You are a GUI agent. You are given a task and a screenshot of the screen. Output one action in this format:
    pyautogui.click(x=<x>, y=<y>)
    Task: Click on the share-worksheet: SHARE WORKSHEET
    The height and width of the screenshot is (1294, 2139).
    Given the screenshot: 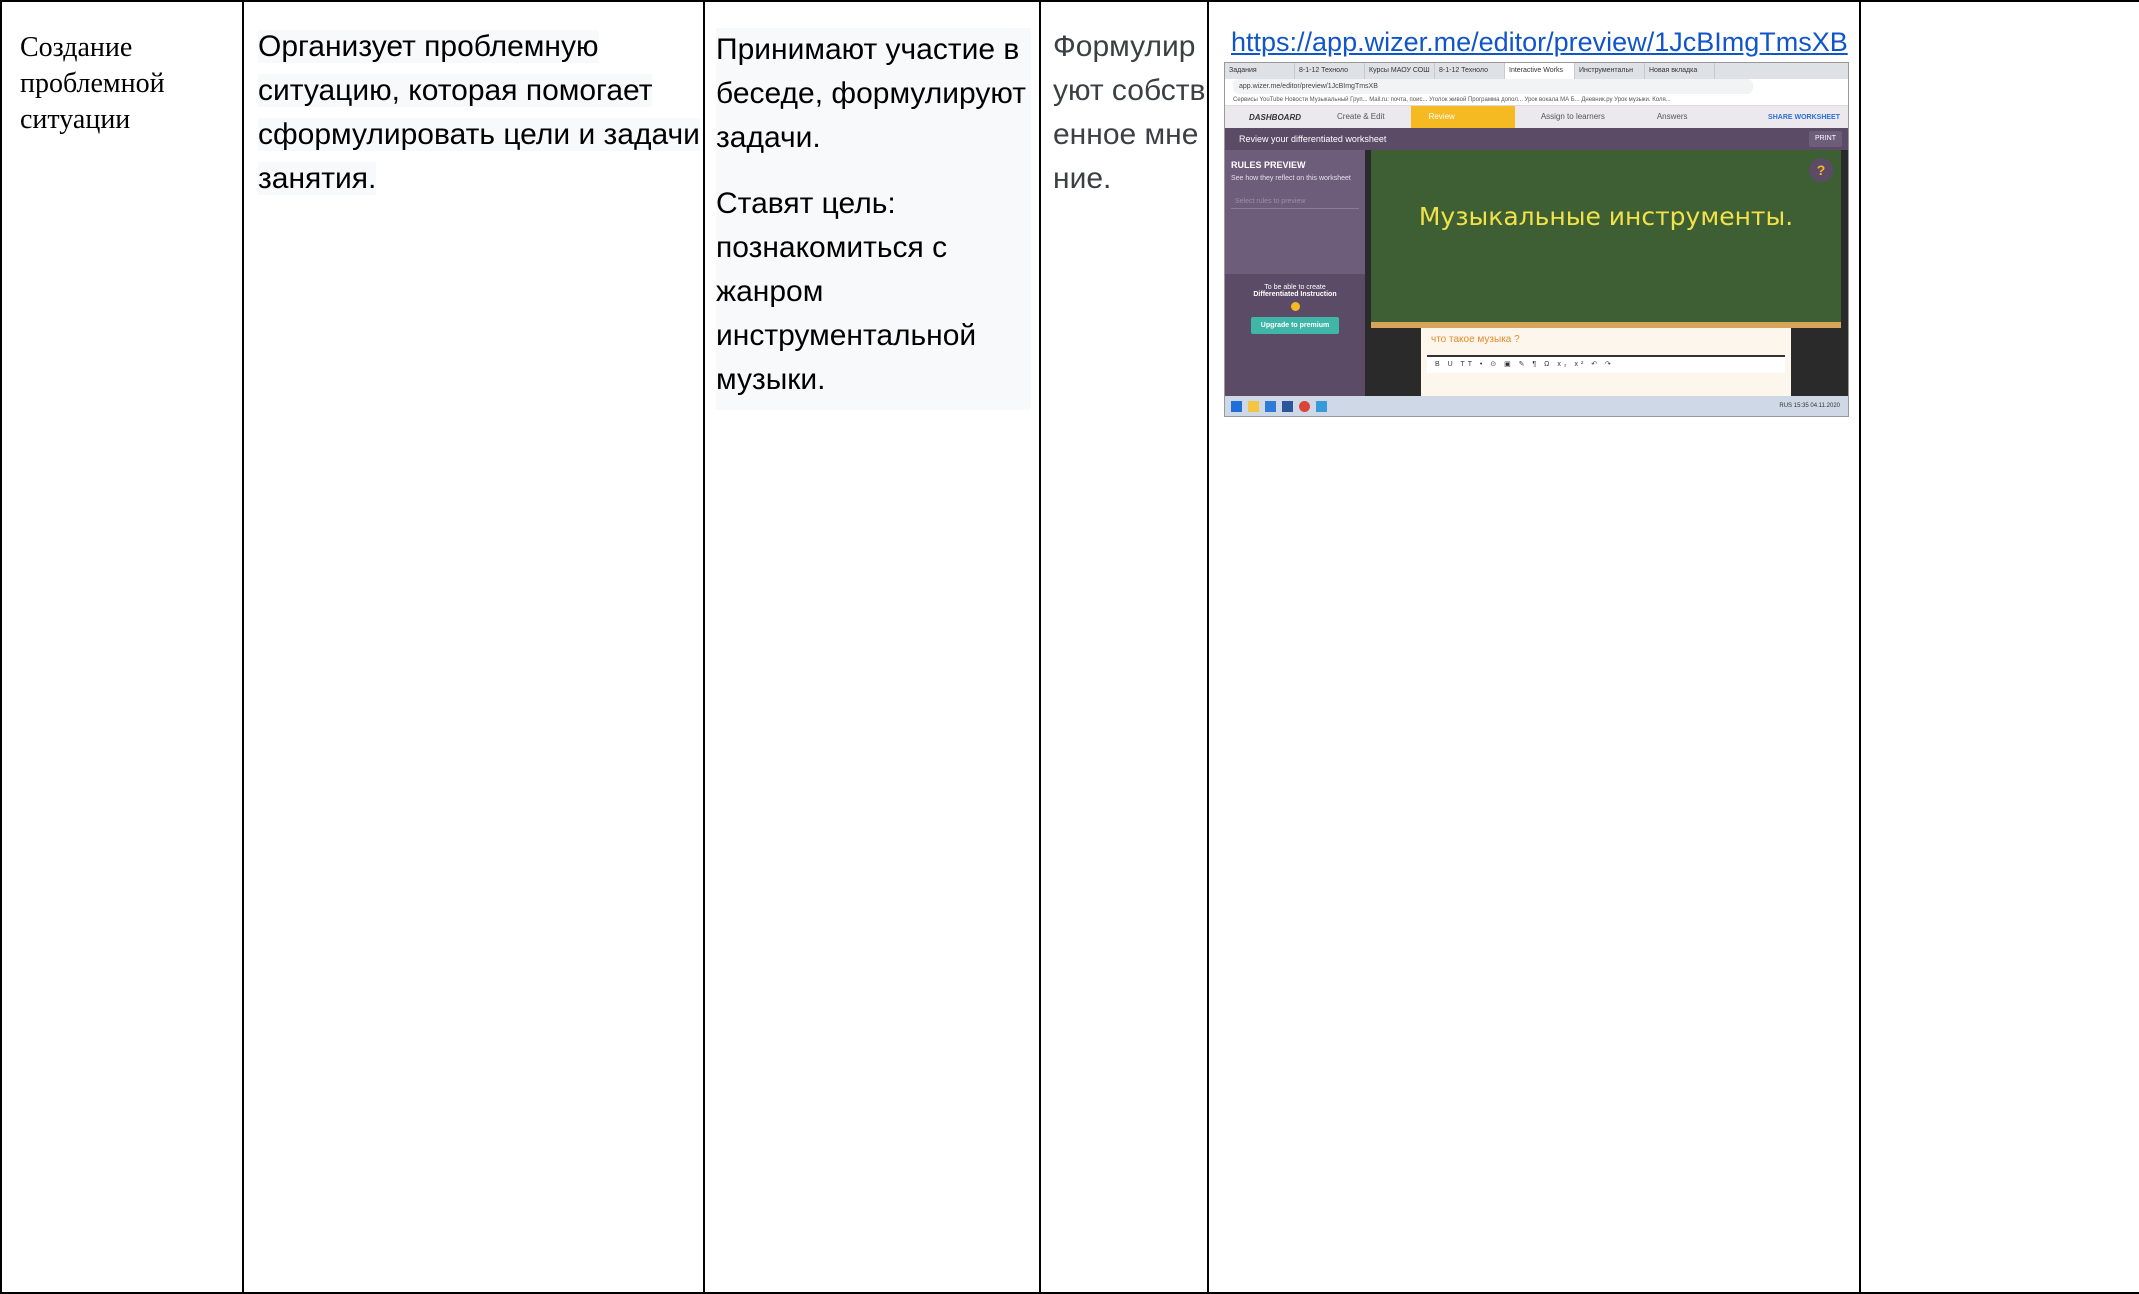 What is the action you would take?
    pyautogui.click(x=1804, y=117)
    